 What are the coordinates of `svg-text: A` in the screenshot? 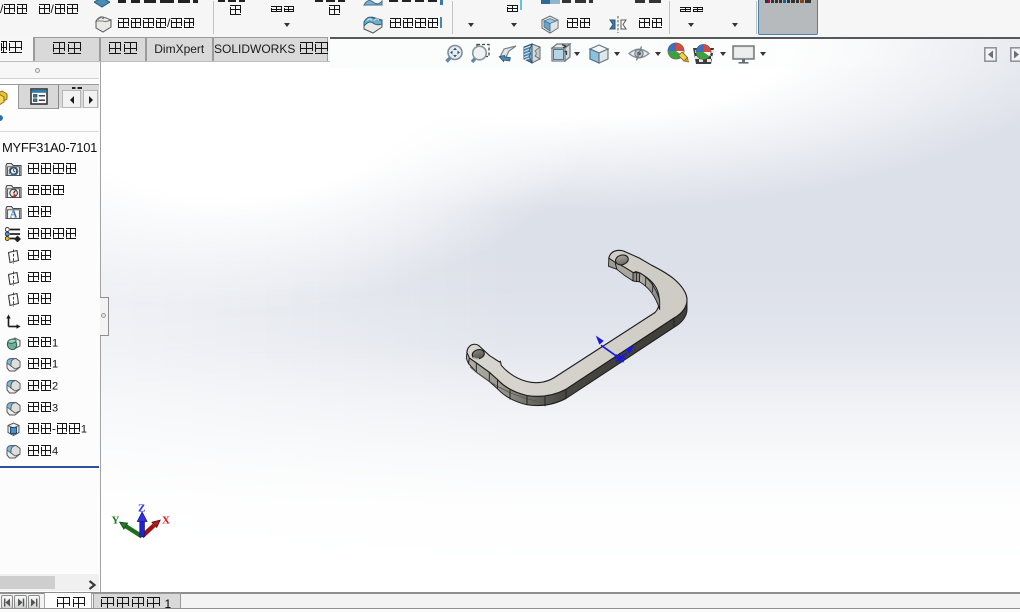 It's located at (14, 215).